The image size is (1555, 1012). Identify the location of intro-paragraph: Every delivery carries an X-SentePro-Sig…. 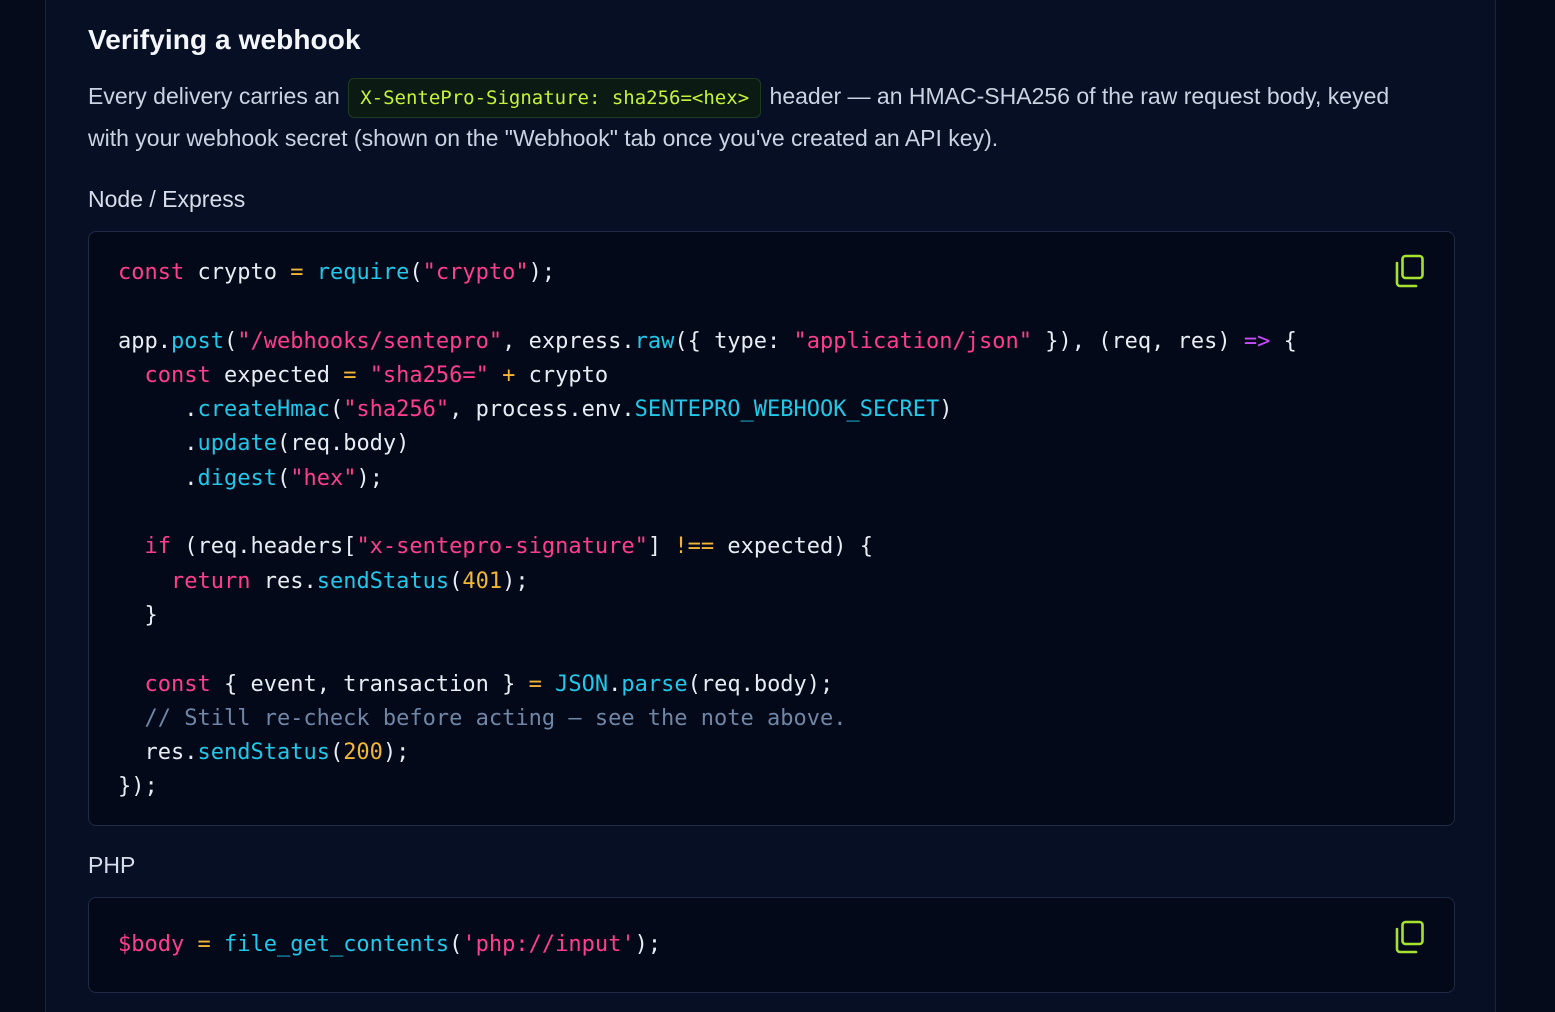
(753, 117).